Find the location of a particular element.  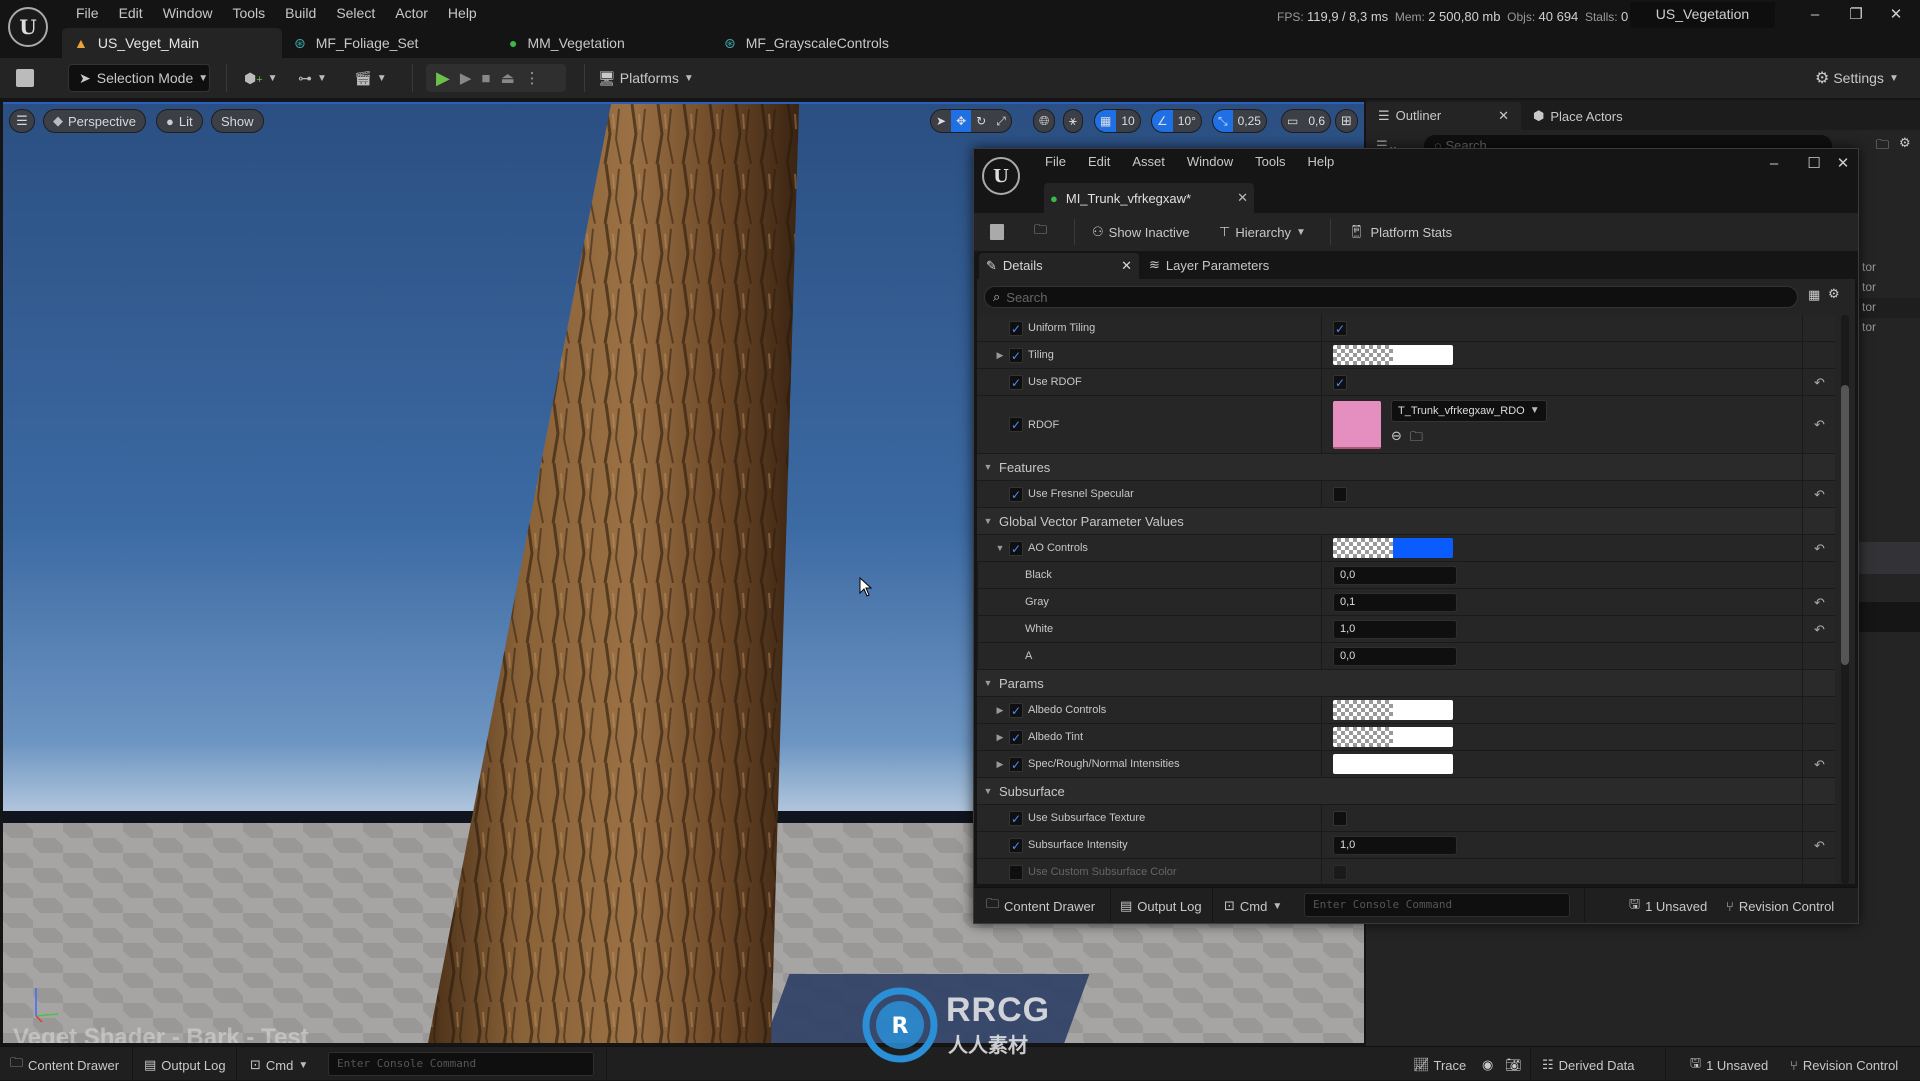

play-button: ▶ is located at coordinates (443, 78).